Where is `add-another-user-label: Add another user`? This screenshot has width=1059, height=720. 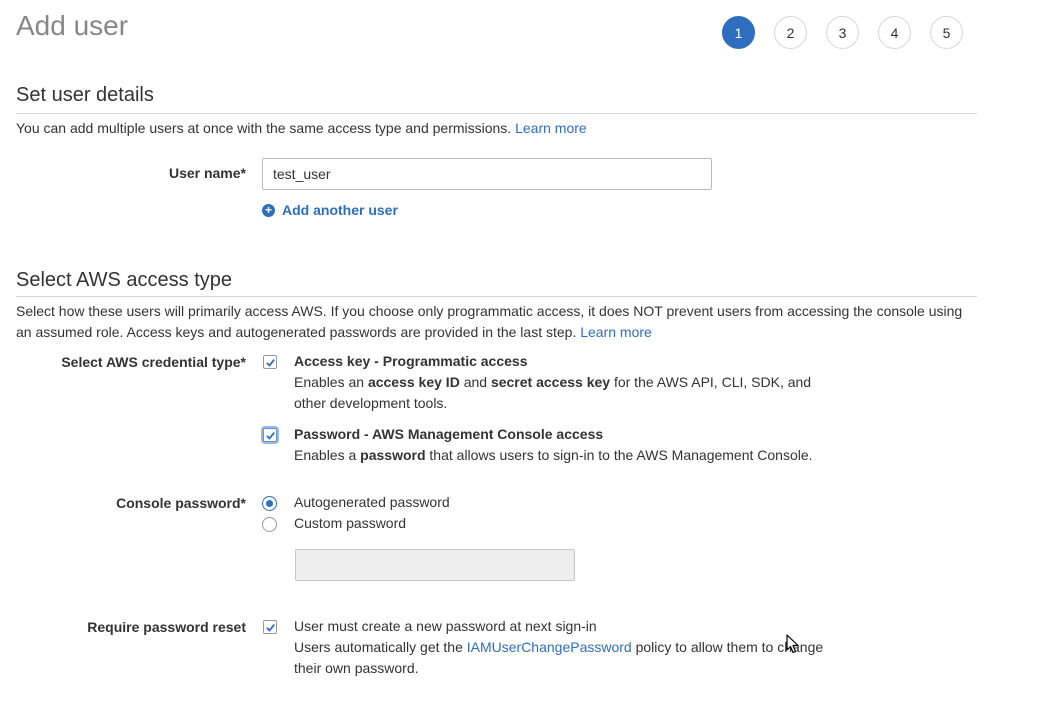 add-another-user-label: Add another user is located at coordinates (340, 210).